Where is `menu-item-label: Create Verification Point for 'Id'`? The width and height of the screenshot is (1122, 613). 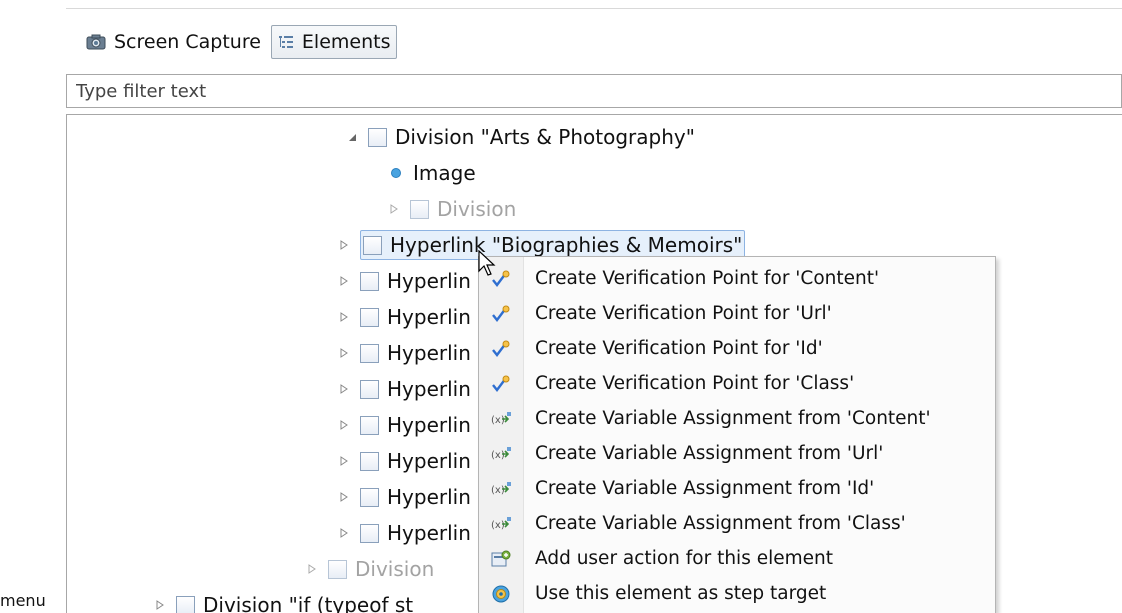 menu-item-label: Create Verification Point for 'Id' is located at coordinates (679, 348).